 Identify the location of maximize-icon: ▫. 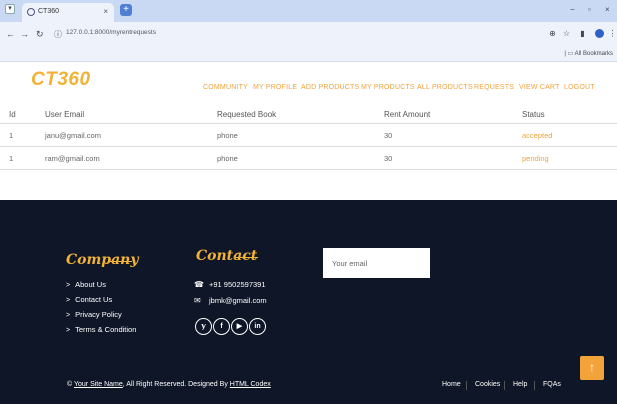
(589, 9).